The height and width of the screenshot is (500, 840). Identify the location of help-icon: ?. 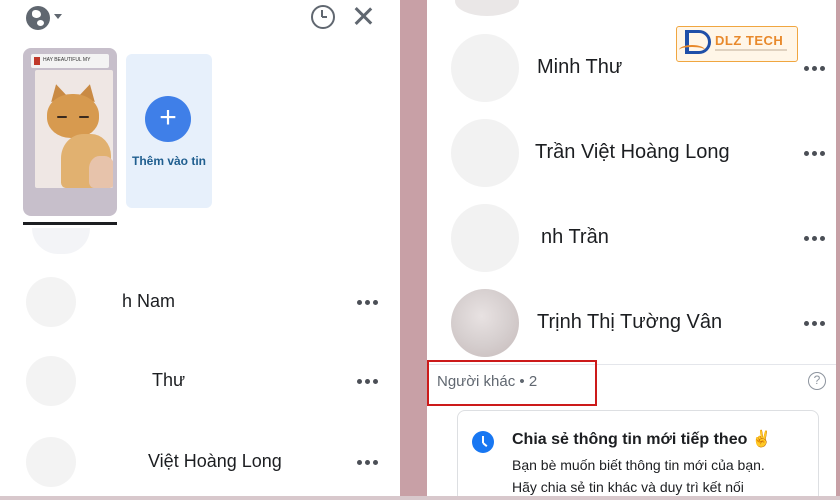
(817, 381).